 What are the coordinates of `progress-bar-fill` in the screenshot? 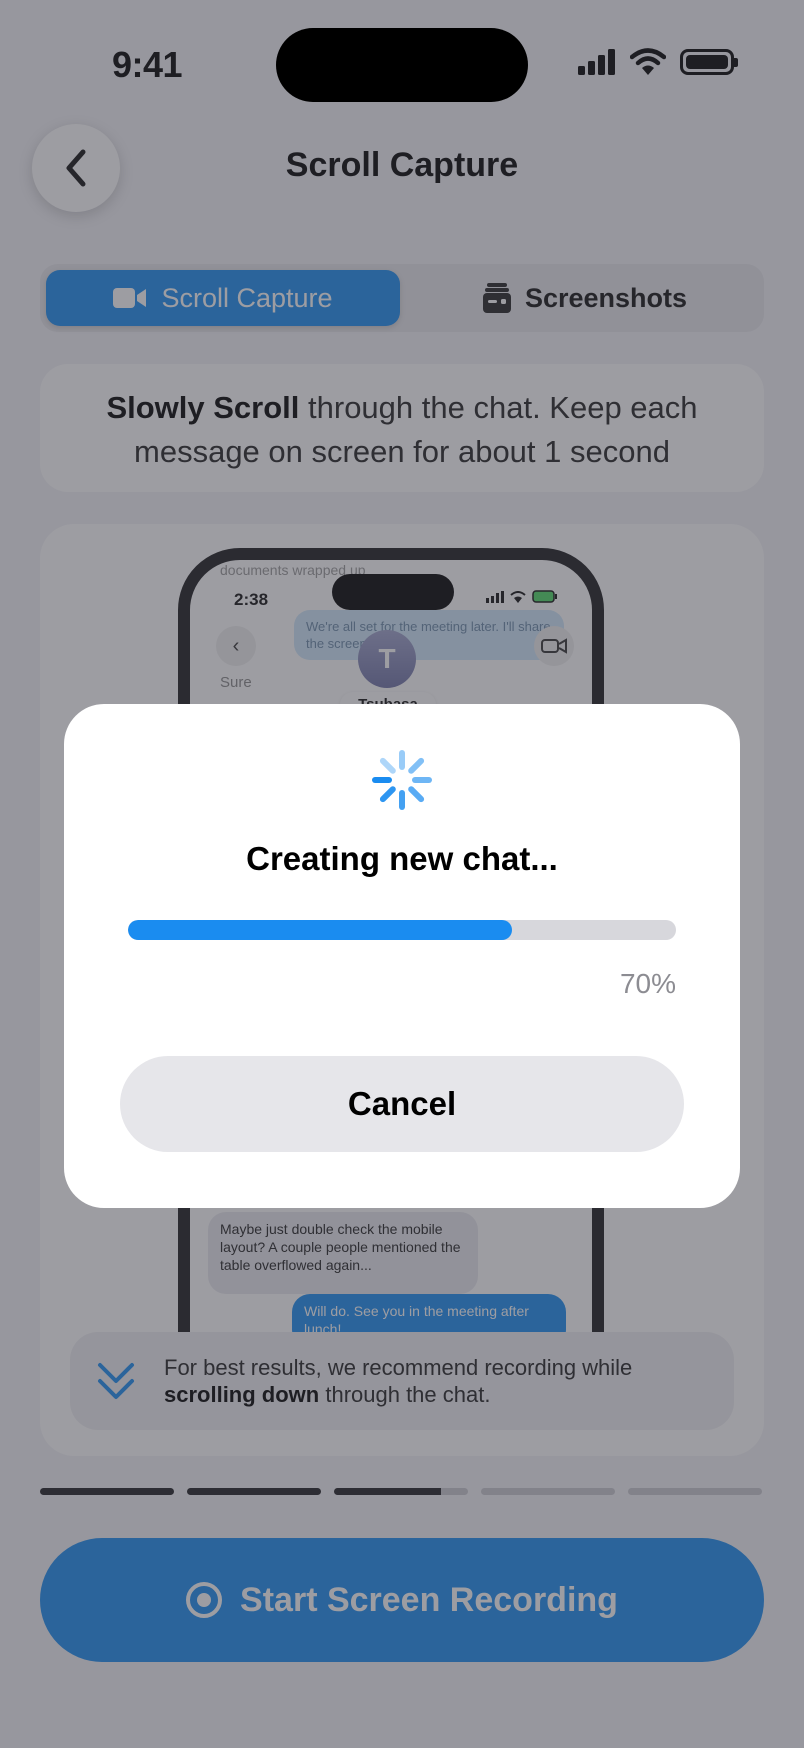 It's located at (320, 930).